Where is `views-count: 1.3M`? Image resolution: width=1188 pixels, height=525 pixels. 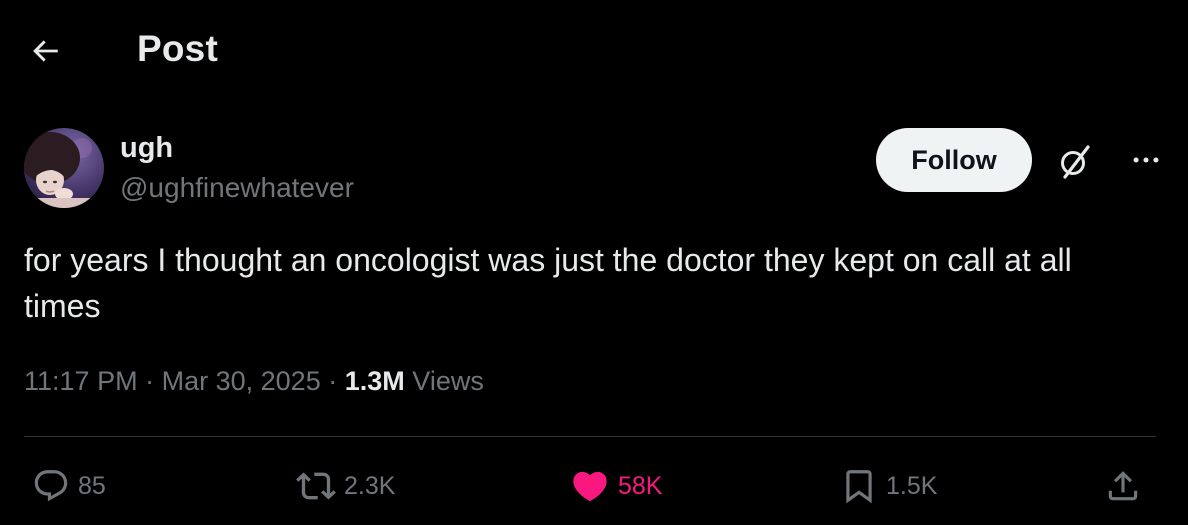 views-count: 1.3M is located at coordinates (374, 381).